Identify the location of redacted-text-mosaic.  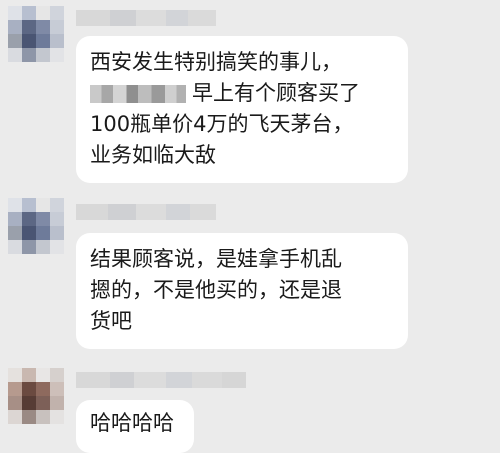
(138, 94).